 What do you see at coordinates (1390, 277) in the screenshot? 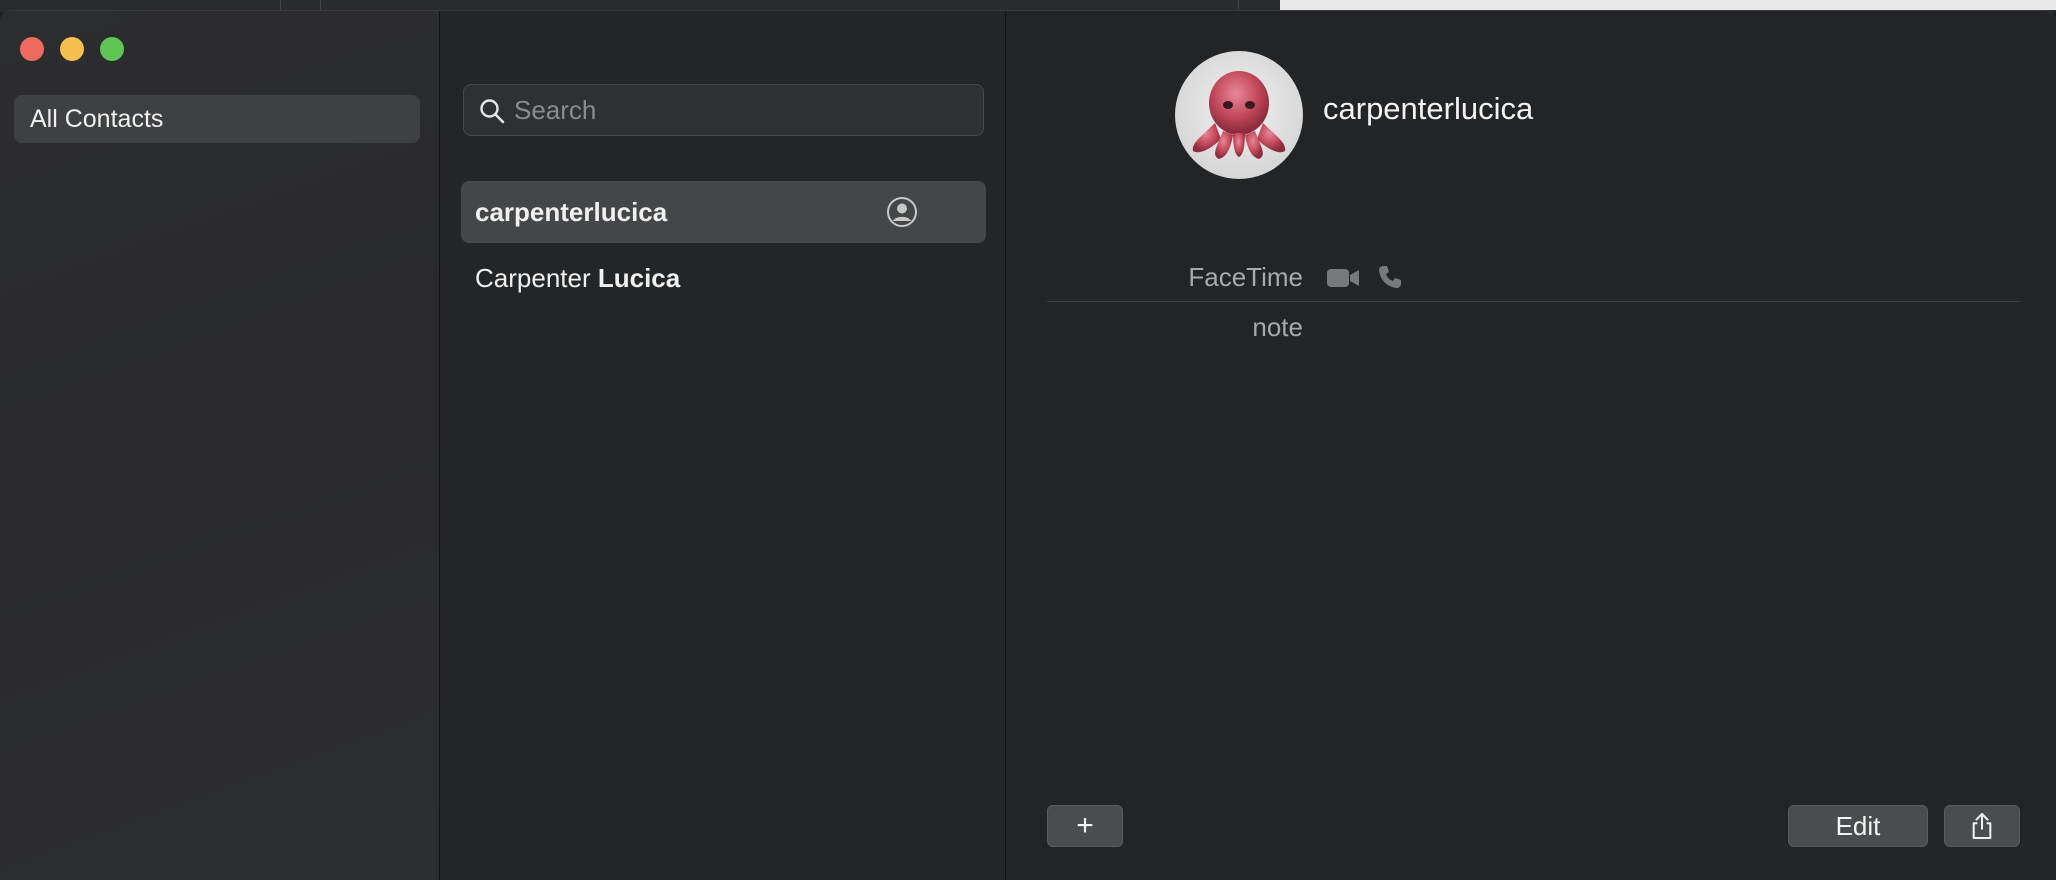
I see `phone-icon` at bounding box center [1390, 277].